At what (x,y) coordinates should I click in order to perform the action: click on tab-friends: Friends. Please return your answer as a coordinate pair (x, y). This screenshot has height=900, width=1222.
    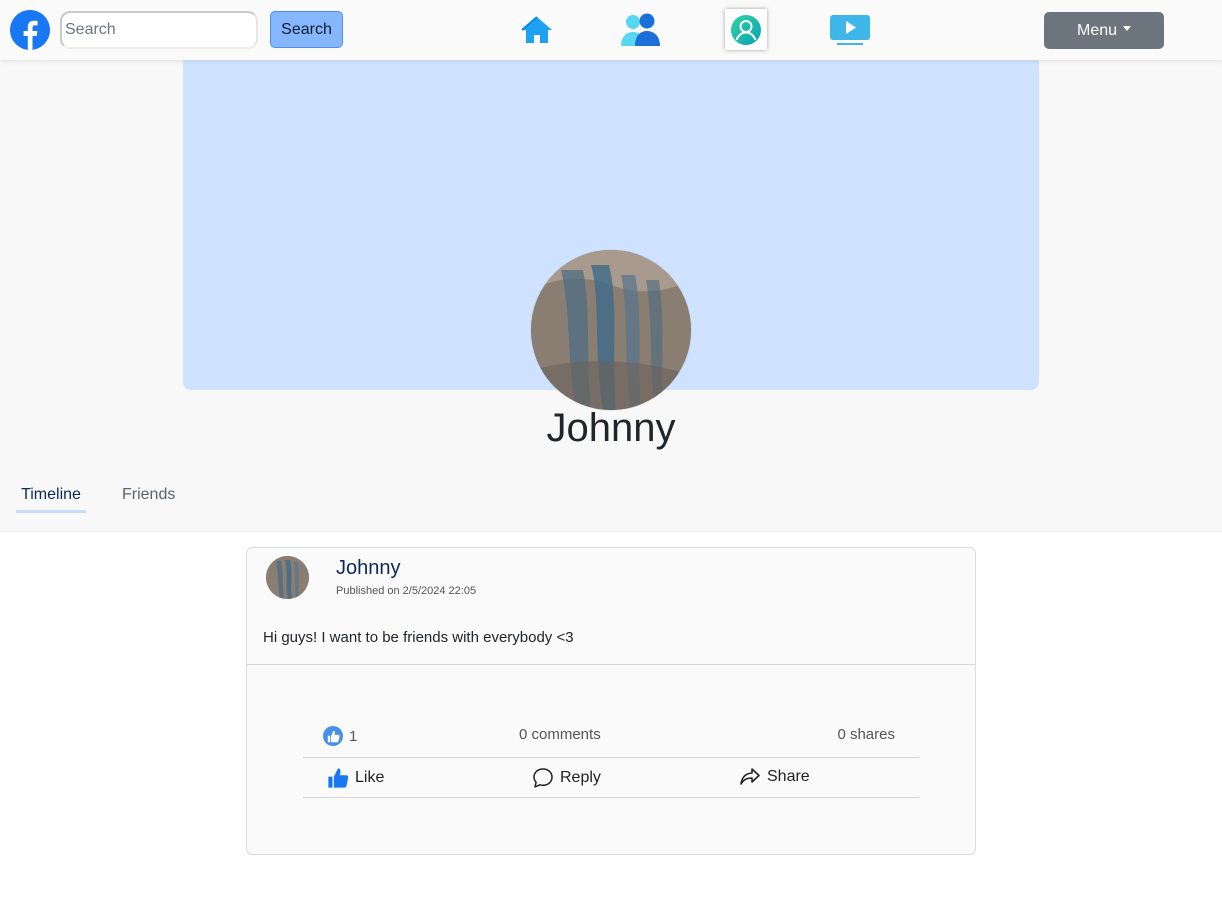
    Looking at the image, I should click on (148, 498).